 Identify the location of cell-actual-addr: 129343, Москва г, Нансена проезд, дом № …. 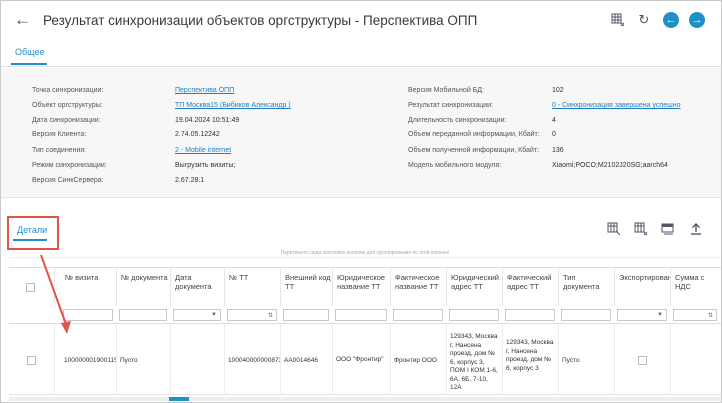
(531, 360).